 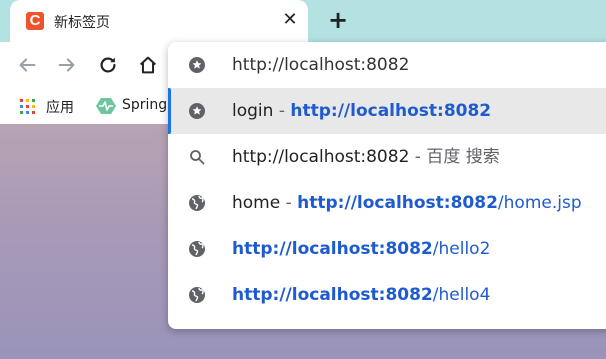 I want to click on home-icon, so click(x=148, y=65).